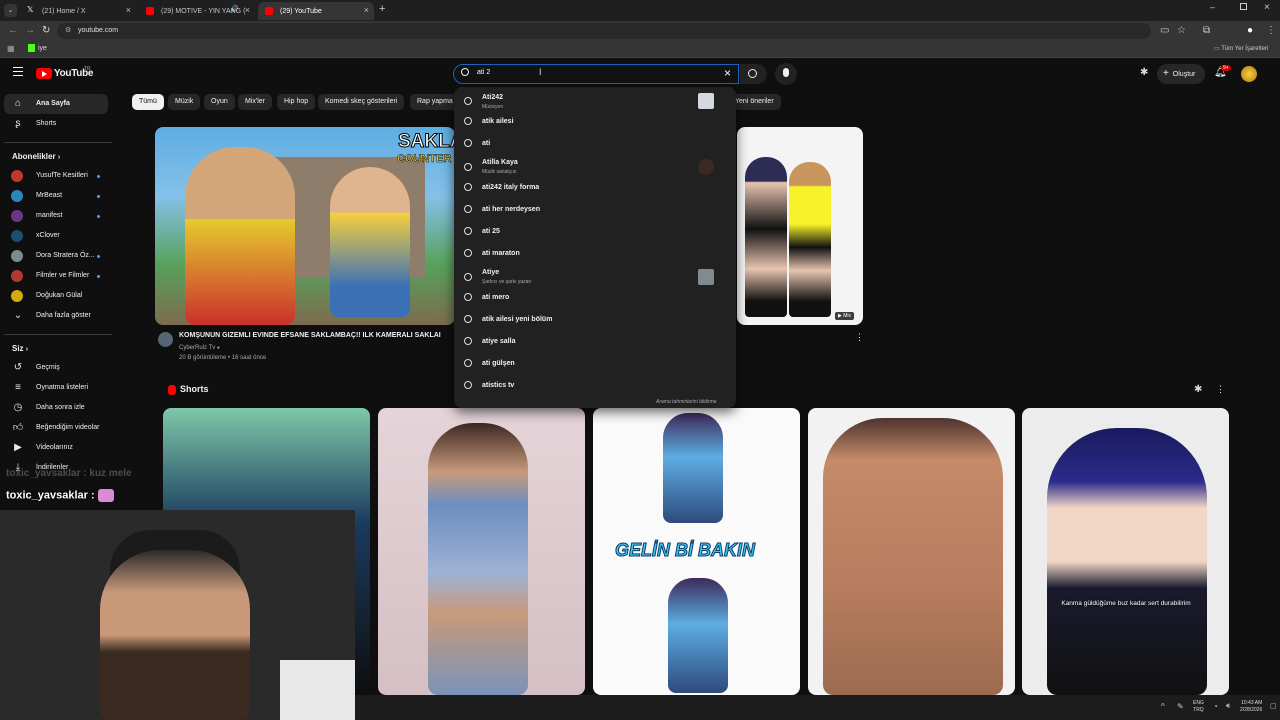 Image resolution: width=1280 pixels, height=720 pixels. What do you see at coordinates (56, 448) in the screenshot?
I see `sidebar-item-your-videos: ▶ Videolarınız` at bounding box center [56, 448].